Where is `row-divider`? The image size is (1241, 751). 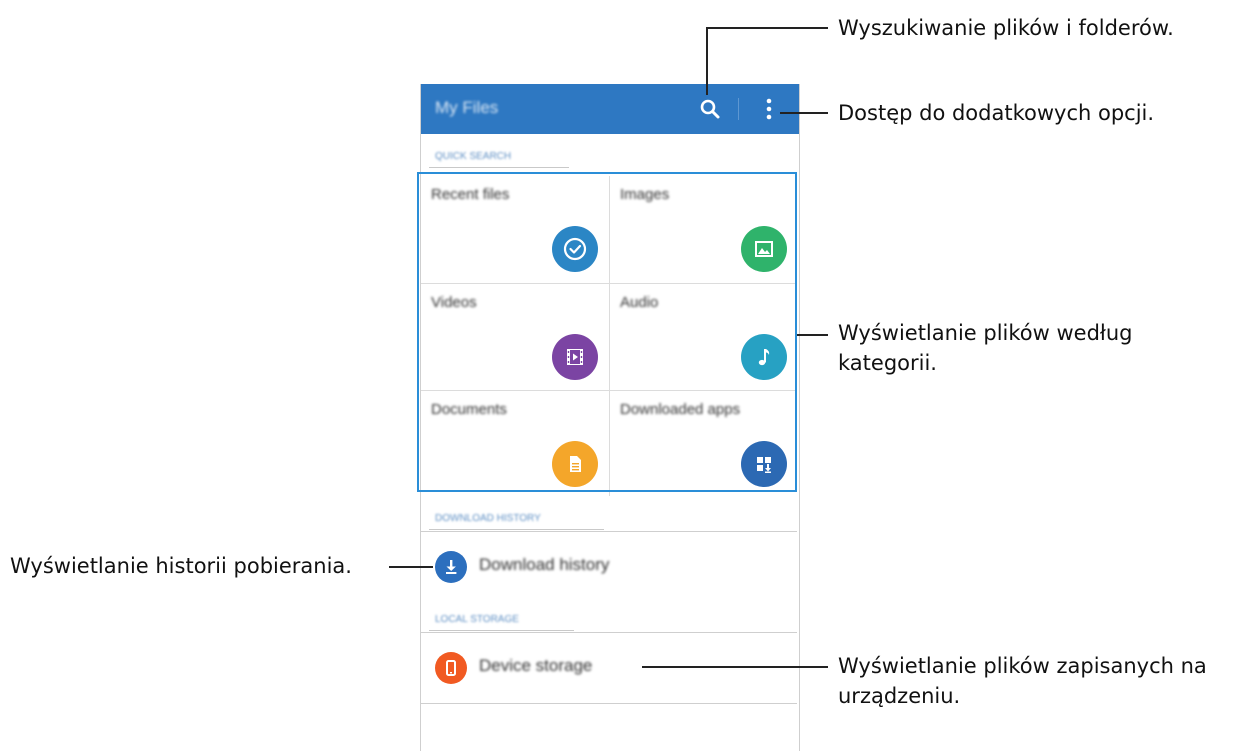 row-divider is located at coordinates (609, 703).